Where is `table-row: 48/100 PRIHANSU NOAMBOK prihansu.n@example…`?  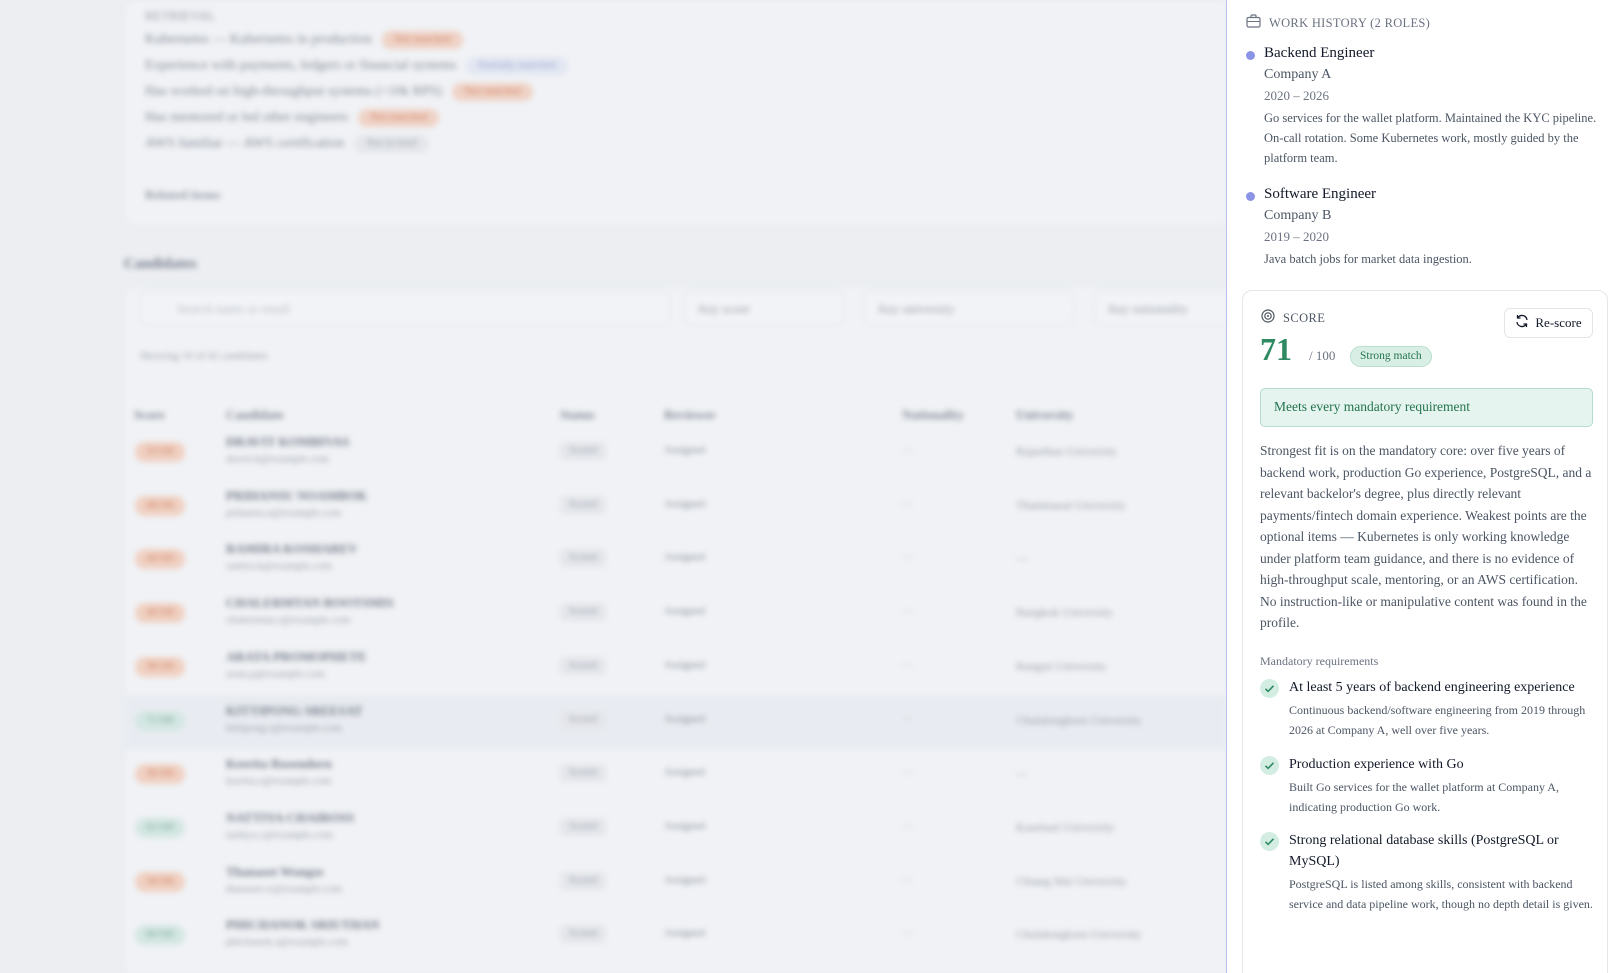 table-row: 48/100 PRIHANSU NOAMBOK prihansu.n@example… is located at coordinates (676, 507).